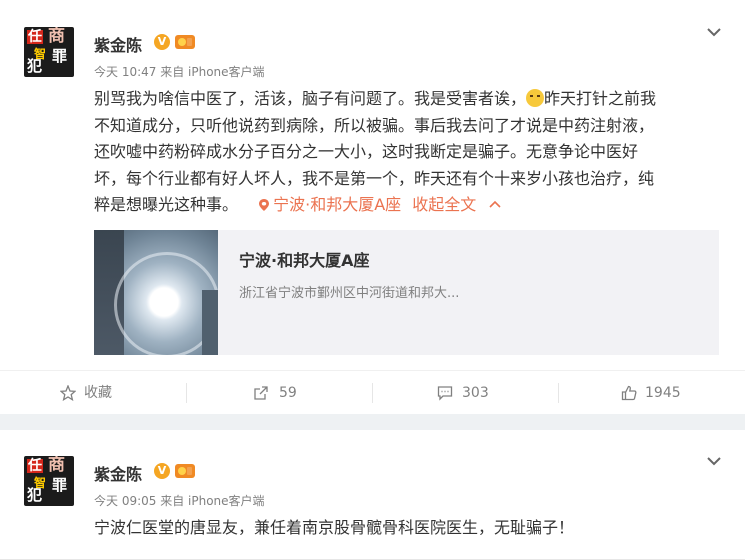 The image size is (745, 560). Describe the element at coordinates (98, 393) in the screenshot. I see `favorite-label: 收藏` at that location.